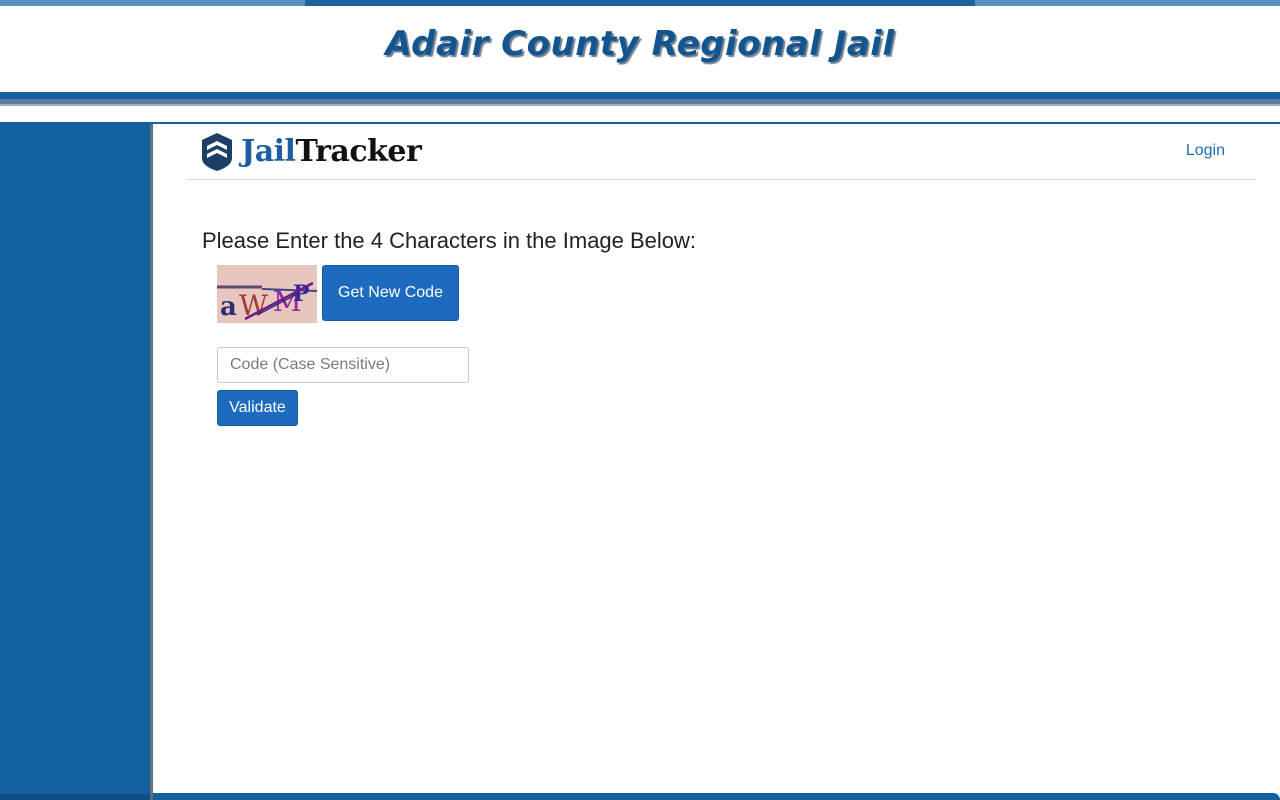  What do you see at coordinates (358, 151) in the screenshot?
I see `brand-tracker: Tracker` at bounding box center [358, 151].